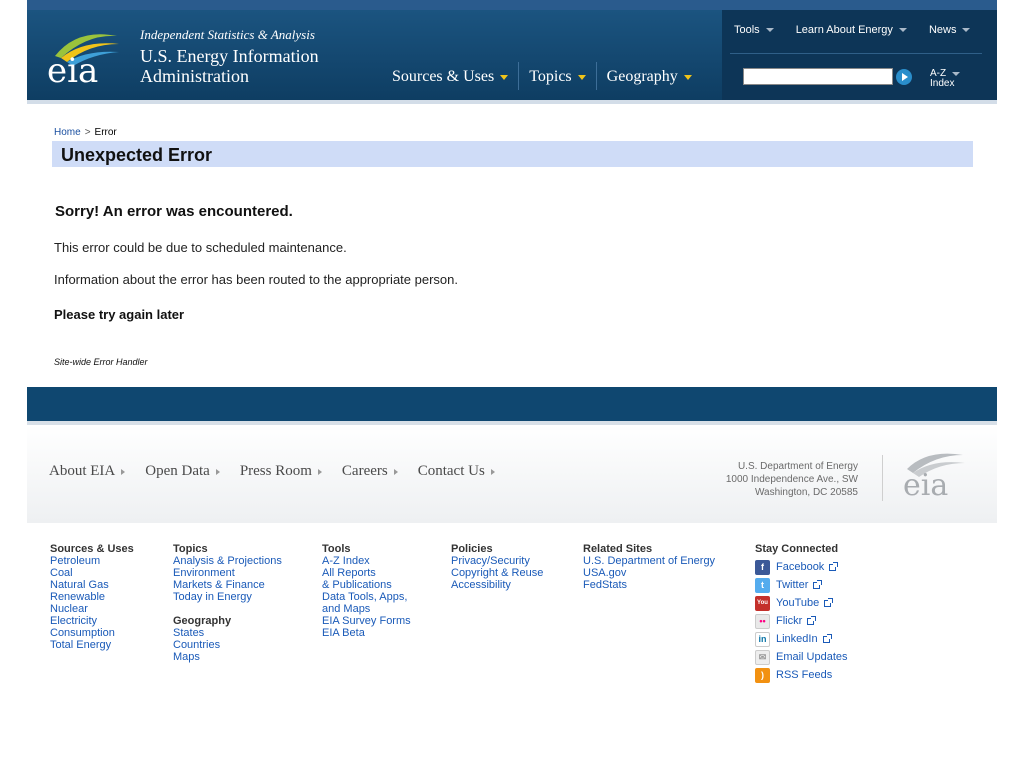 The width and height of the screenshot is (1024, 768). What do you see at coordinates (497, 585) in the screenshot?
I see `footer-link: Accessibility` at bounding box center [497, 585].